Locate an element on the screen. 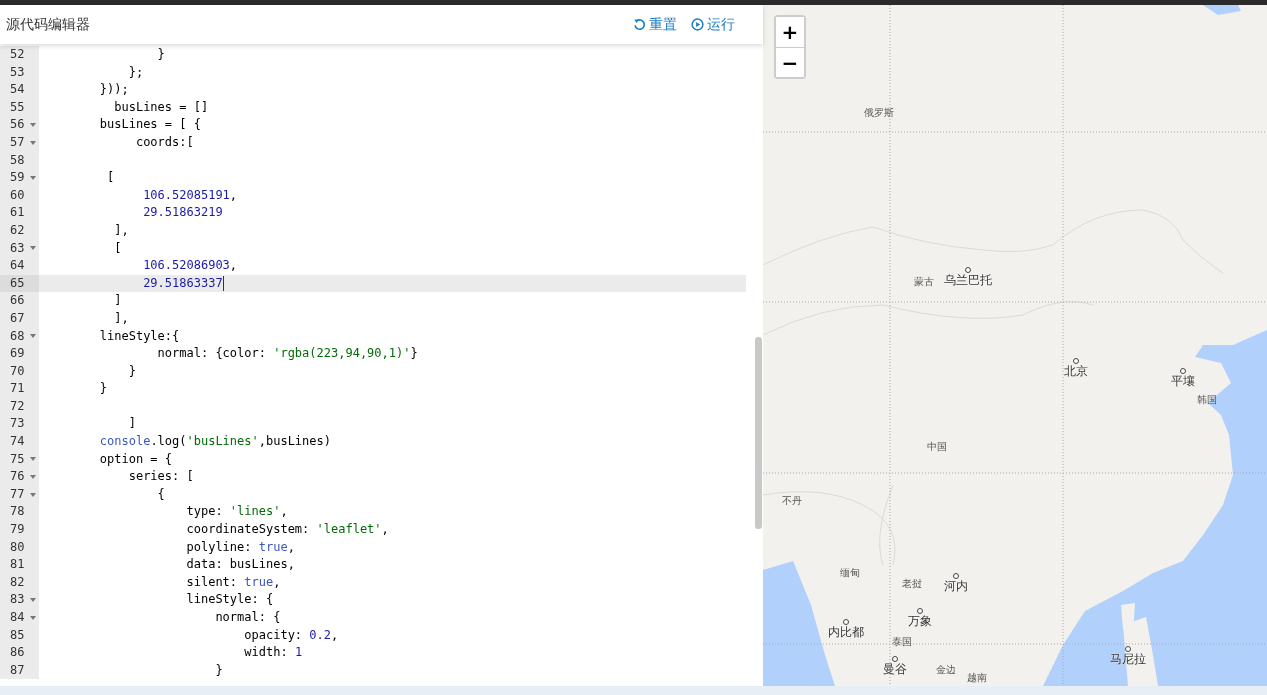 The width and height of the screenshot is (1267, 695). code-line: ] is located at coordinates (117, 301).